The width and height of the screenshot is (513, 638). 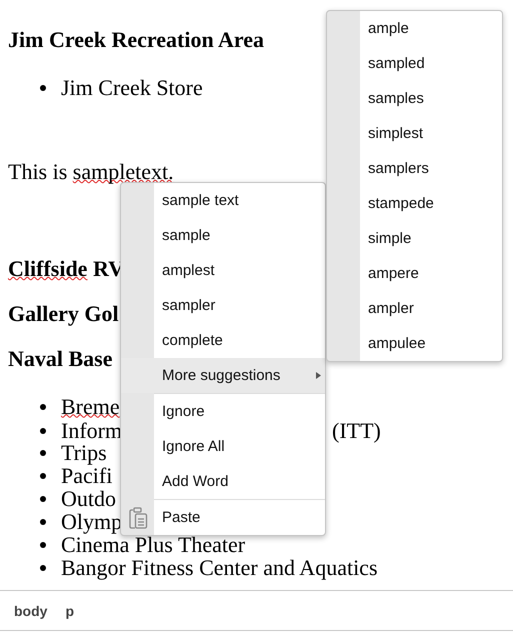 I want to click on menu-item: ample, so click(x=414, y=28).